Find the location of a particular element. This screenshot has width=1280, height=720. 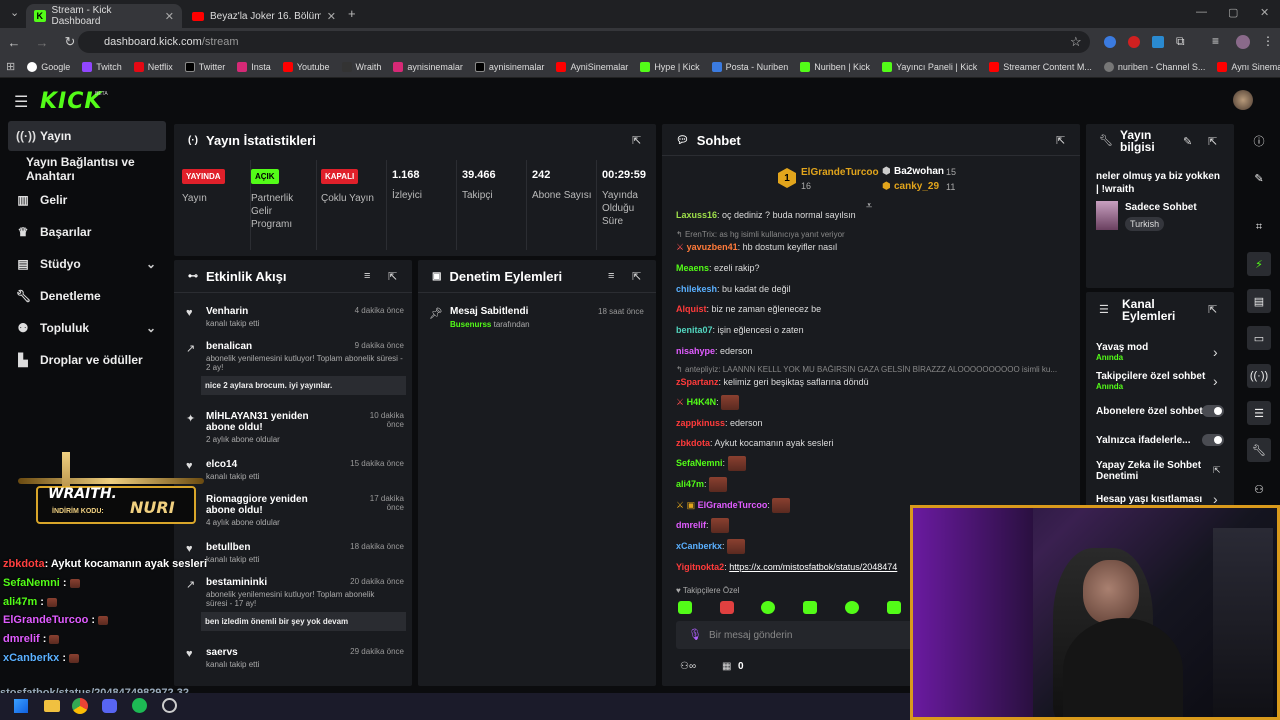

new-tab-icon: + is located at coordinates (352, 13).